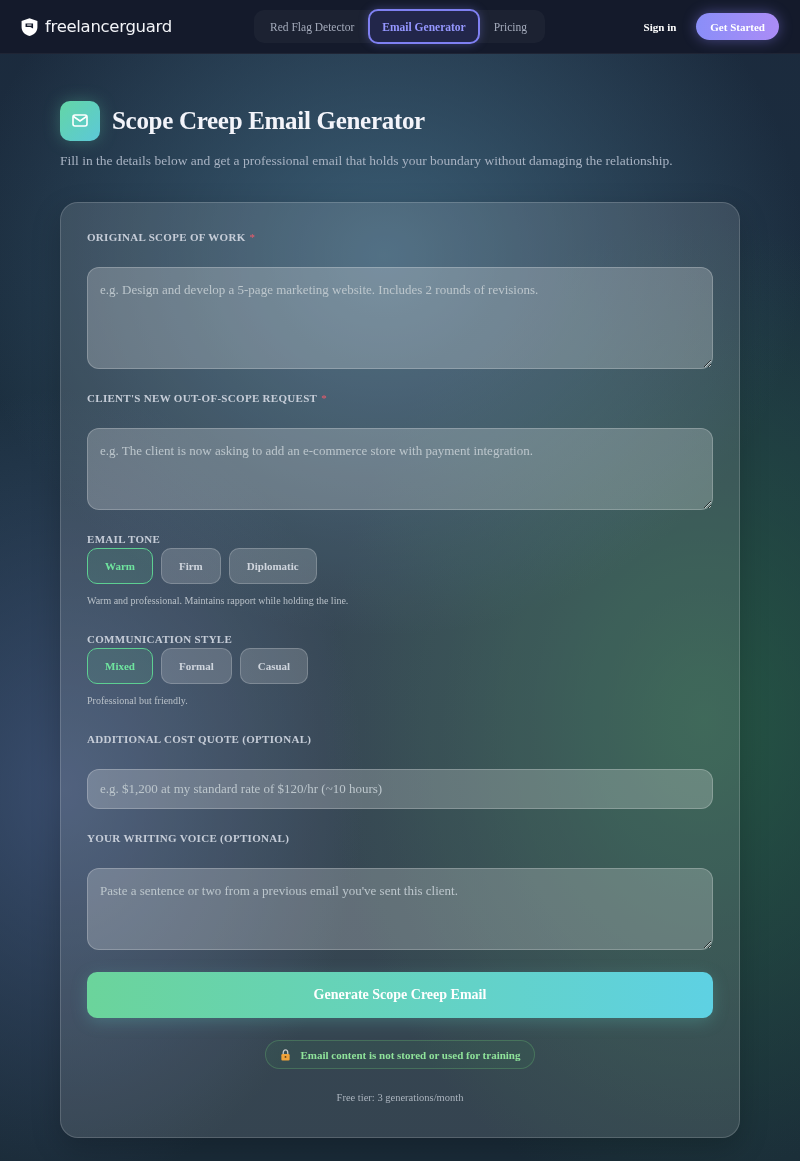 The height and width of the screenshot is (1161, 800). Describe the element at coordinates (510, 26) in the screenshot. I see `nav-tab: Pricing` at that location.